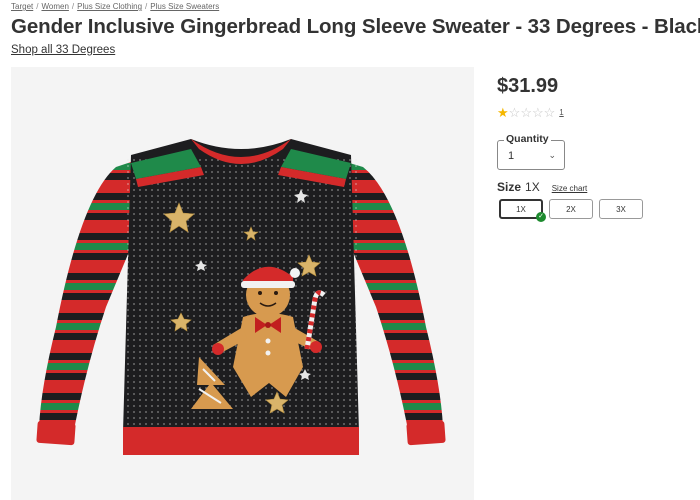  I want to click on chevron-down-icon: ⌄, so click(552, 155).